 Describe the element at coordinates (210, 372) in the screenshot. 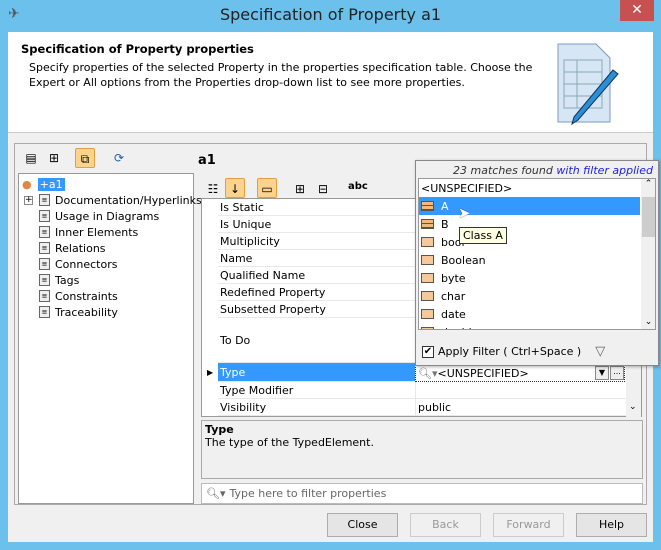

I see `row-pointer-icon: ▶` at that location.